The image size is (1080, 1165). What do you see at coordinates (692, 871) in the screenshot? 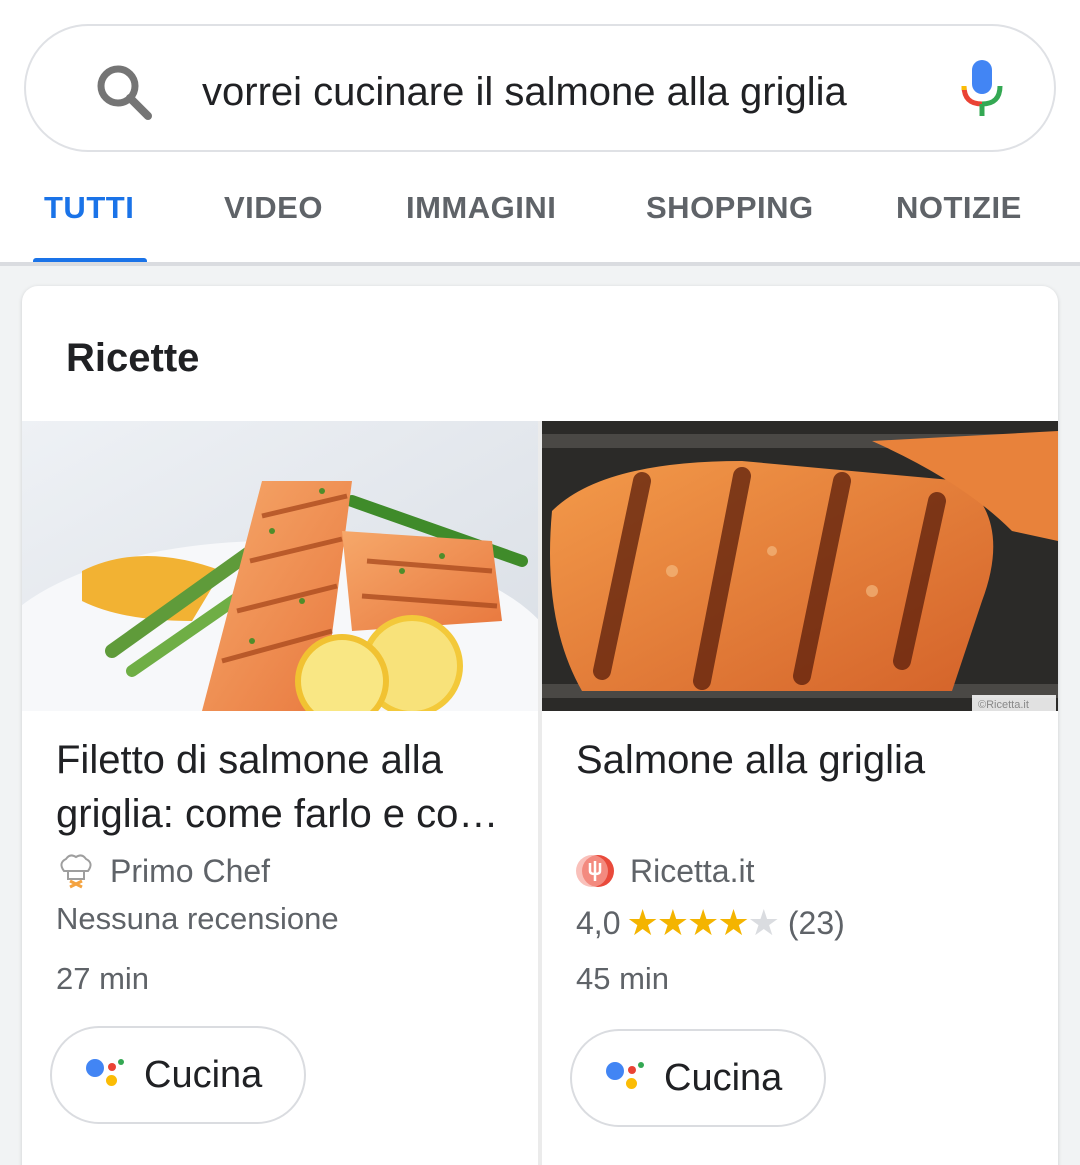
I see `source-name: Ricetta.it` at bounding box center [692, 871].